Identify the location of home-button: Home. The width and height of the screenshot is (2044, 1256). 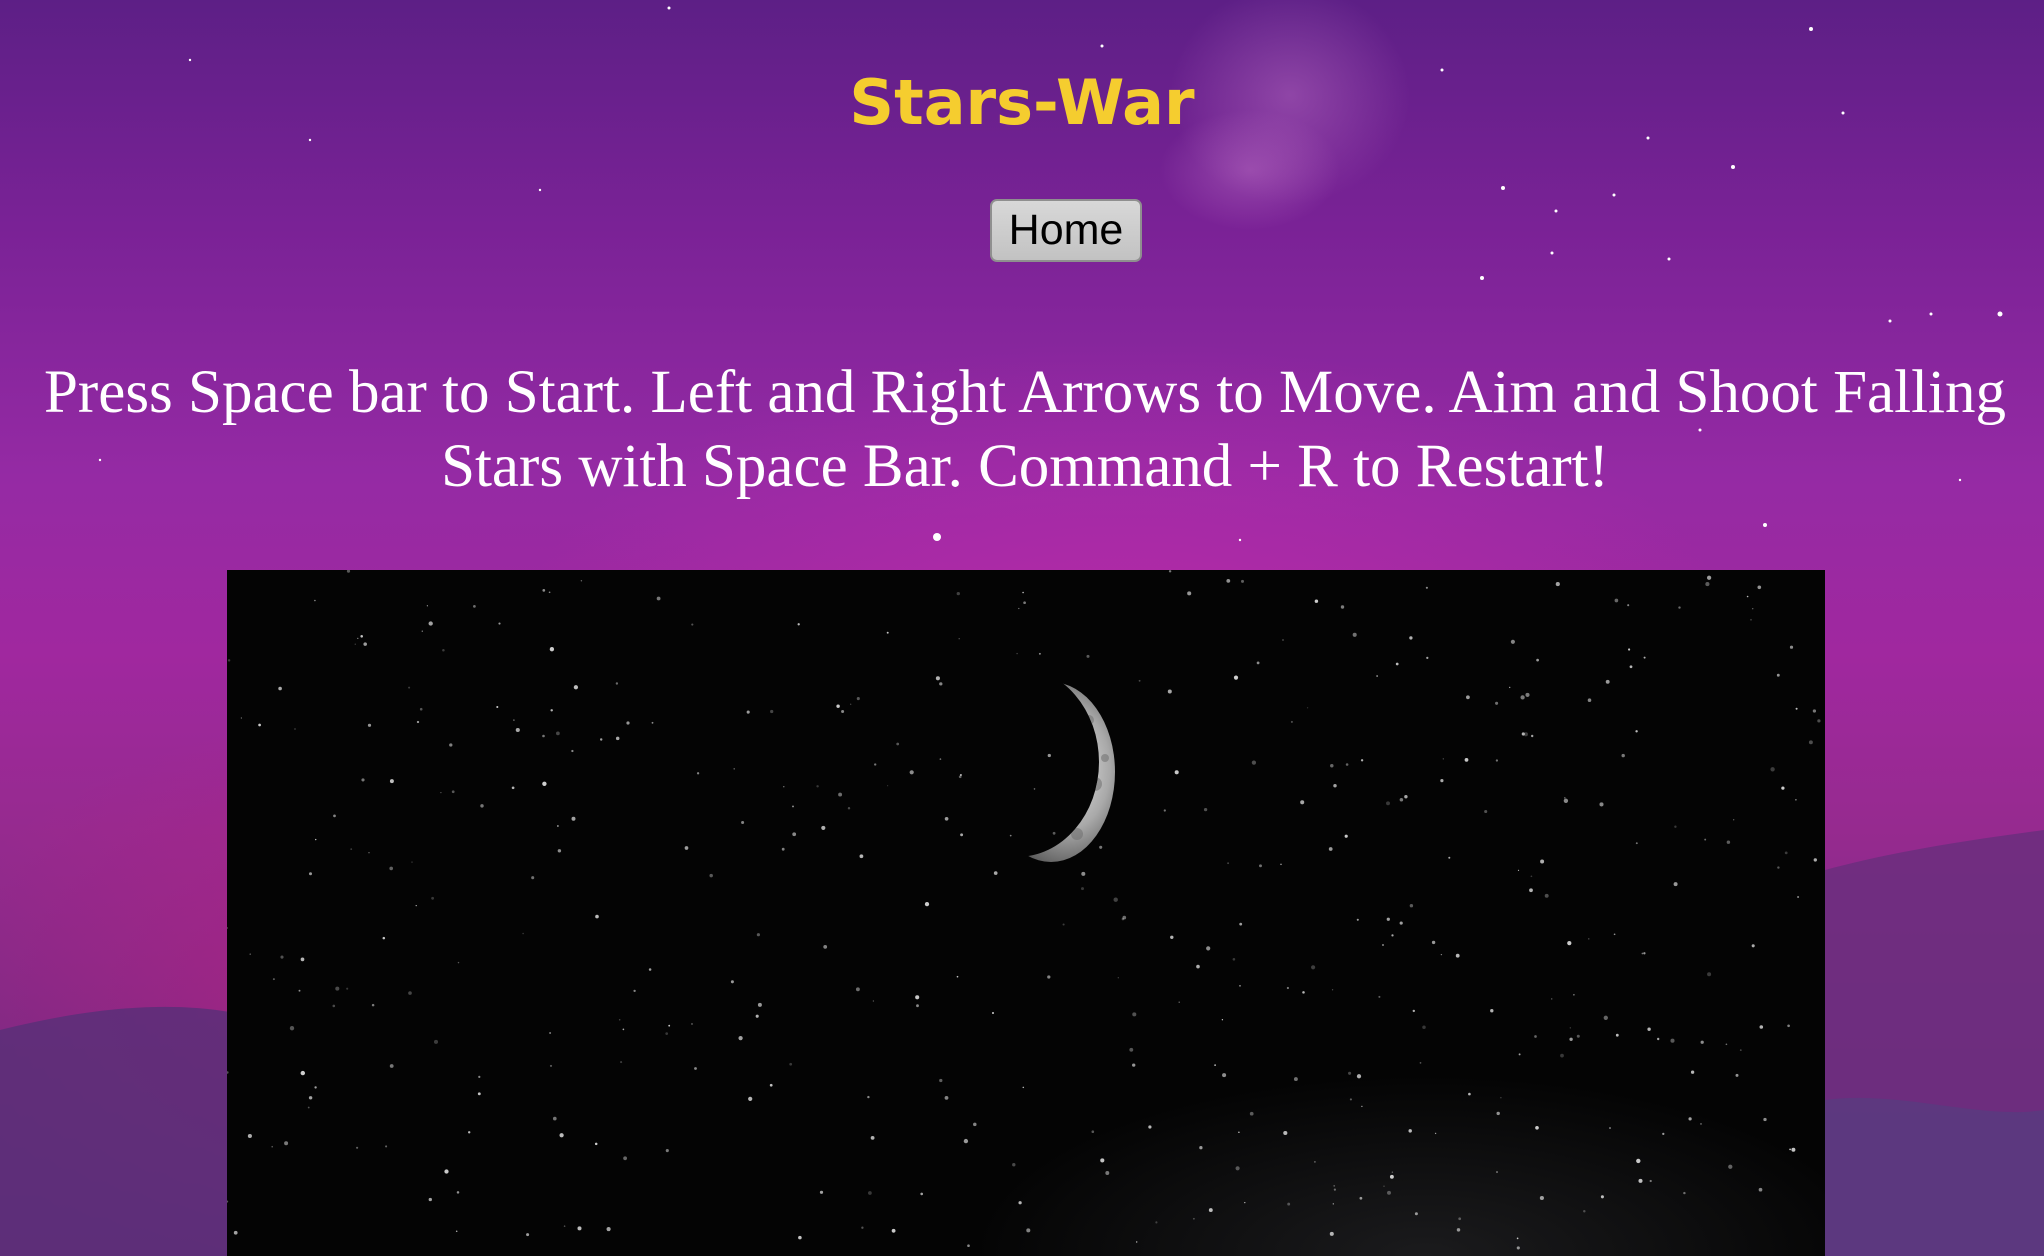
(1066, 230).